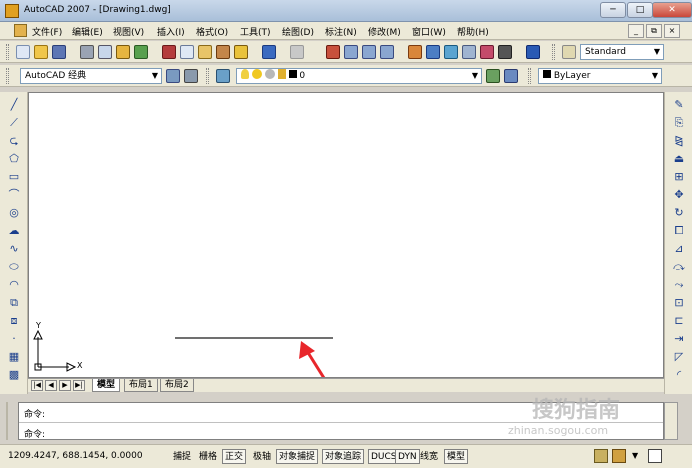  I want to click on layer-manager-icon, so click(223, 76).